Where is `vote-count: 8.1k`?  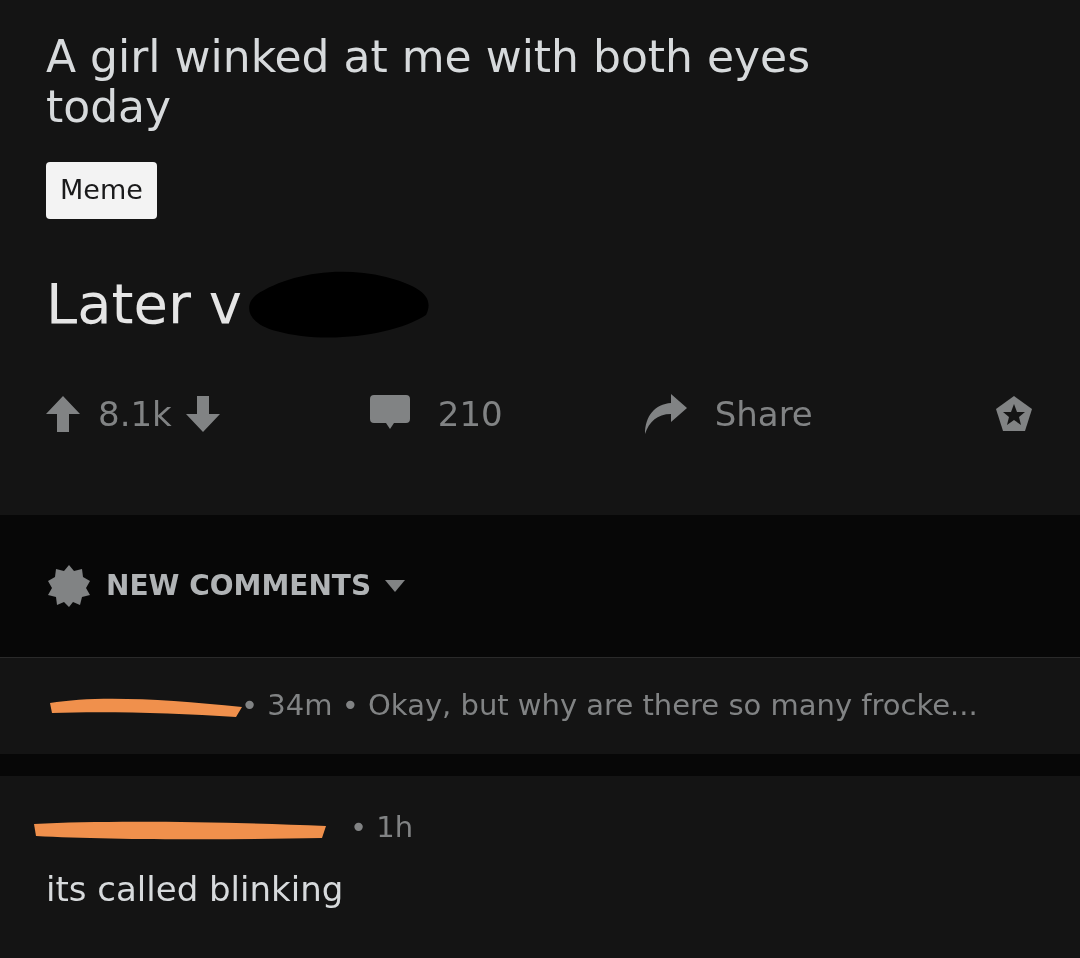 vote-count: 8.1k is located at coordinates (135, 414).